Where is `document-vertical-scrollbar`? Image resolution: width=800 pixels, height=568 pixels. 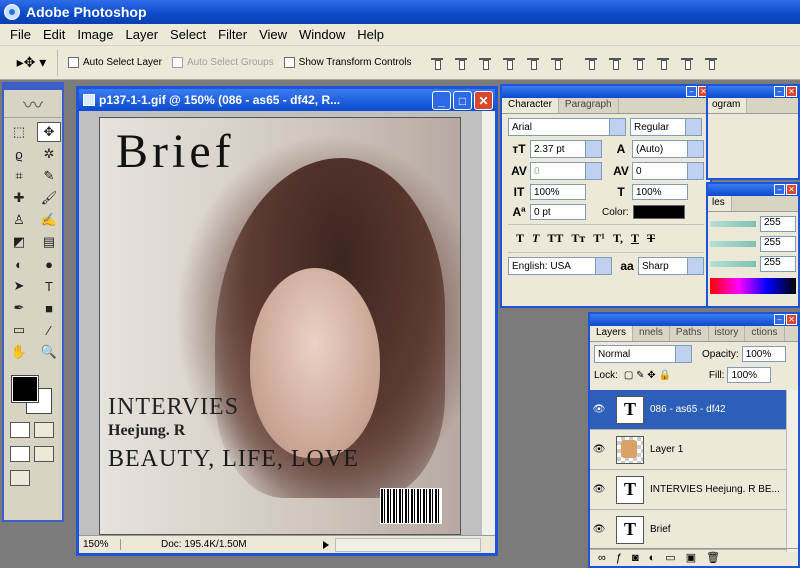 document-vertical-scrollbar is located at coordinates (488, 323).